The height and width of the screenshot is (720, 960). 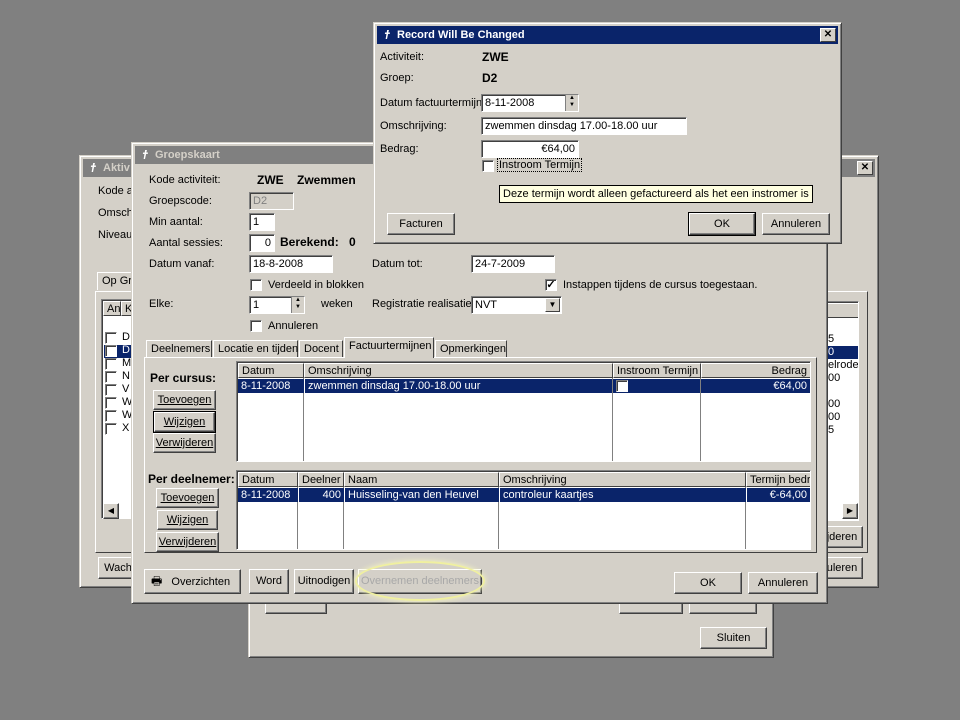 What do you see at coordinates (184, 422) in the screenshot?
I see `wijzigen-cursus-button: Wijzigen` at bounding box center [184, 422].